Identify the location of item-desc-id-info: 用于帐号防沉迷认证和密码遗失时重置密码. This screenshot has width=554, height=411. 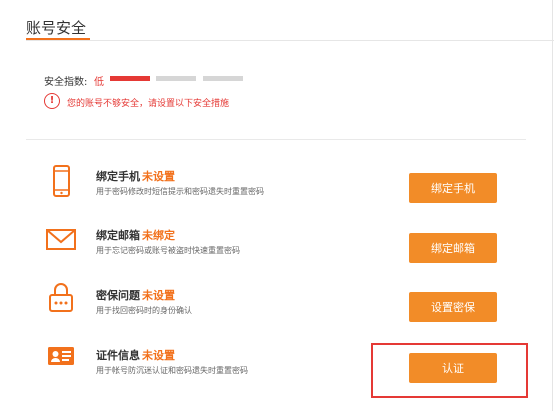
(172, 370).